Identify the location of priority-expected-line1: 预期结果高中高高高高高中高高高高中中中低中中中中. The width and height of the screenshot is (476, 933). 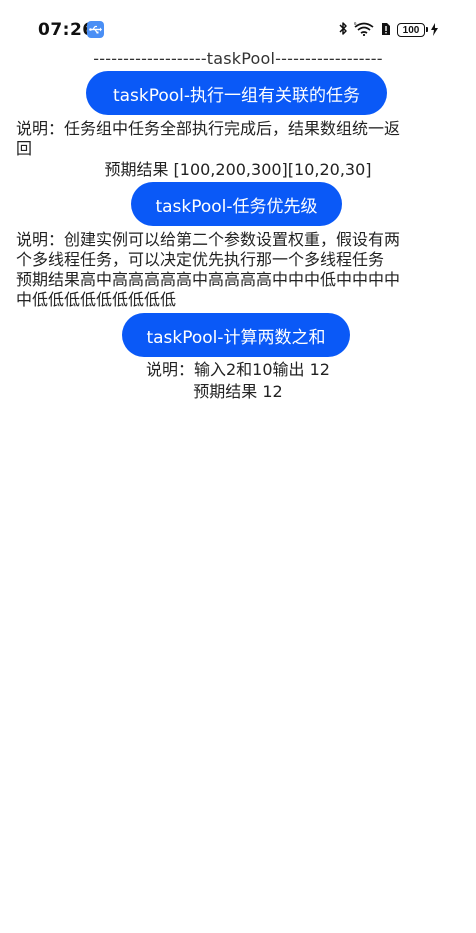
(208, 279).